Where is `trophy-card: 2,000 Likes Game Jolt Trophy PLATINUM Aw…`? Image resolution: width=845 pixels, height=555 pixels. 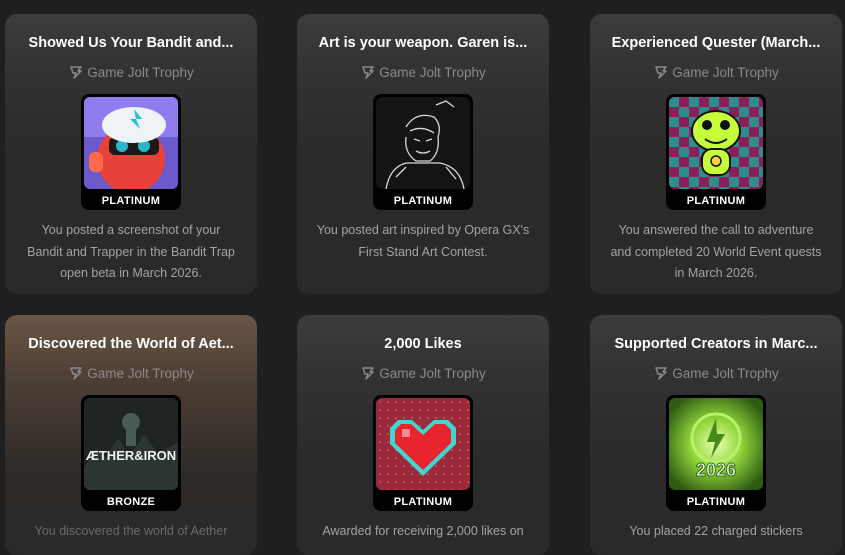
trophy-card: 2,000 Likes Game Jolt Trophy PLATINUM Aw… is located at coordinates (423, 435).